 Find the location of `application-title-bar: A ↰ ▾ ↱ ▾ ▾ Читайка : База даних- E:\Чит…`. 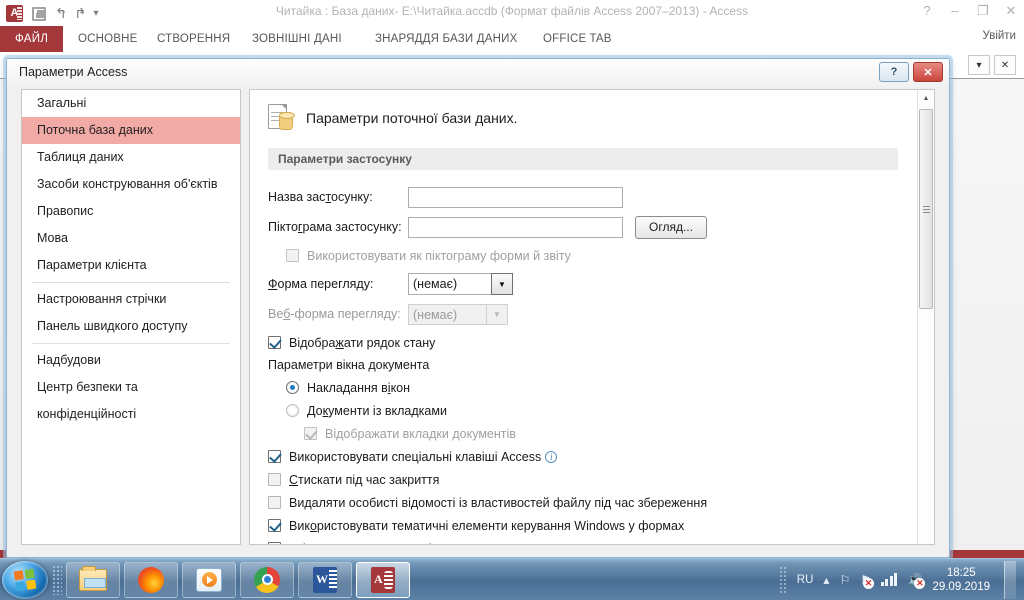

application-title-bar: A ↰ ▾ ↱ ▾ ▾ Читайка : База даних- E:\Чит… is located at coordinates (512, 13).